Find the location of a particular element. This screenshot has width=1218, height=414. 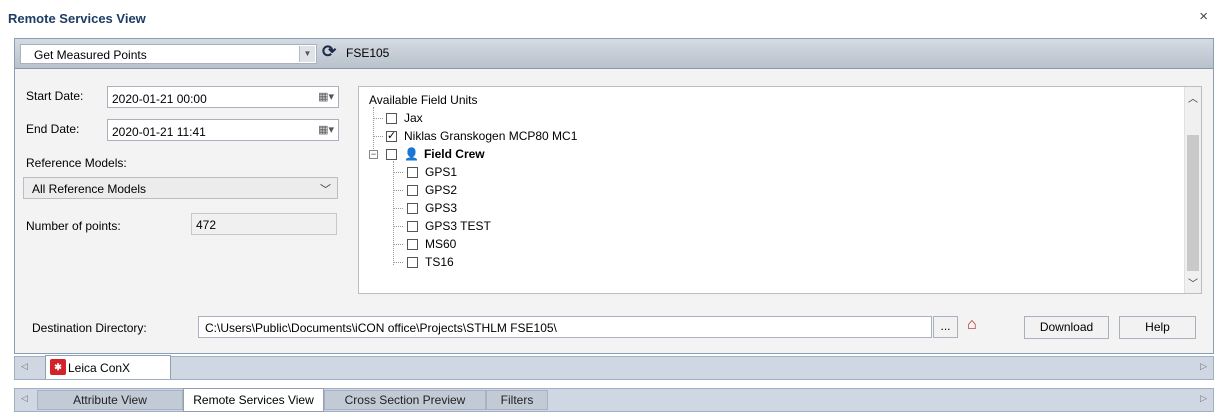

collapse-icon: − is located at coordinates (373, 154).